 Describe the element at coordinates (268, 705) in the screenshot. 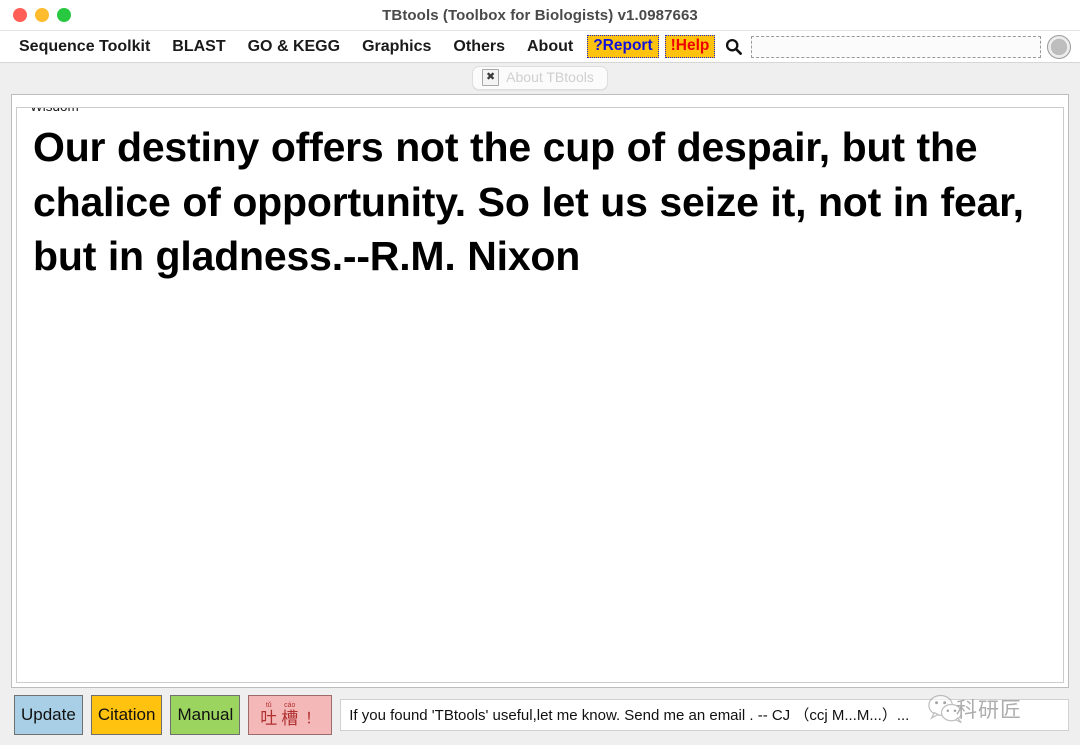

I see `ruby-pinyin-tu: tǔ` at that location.